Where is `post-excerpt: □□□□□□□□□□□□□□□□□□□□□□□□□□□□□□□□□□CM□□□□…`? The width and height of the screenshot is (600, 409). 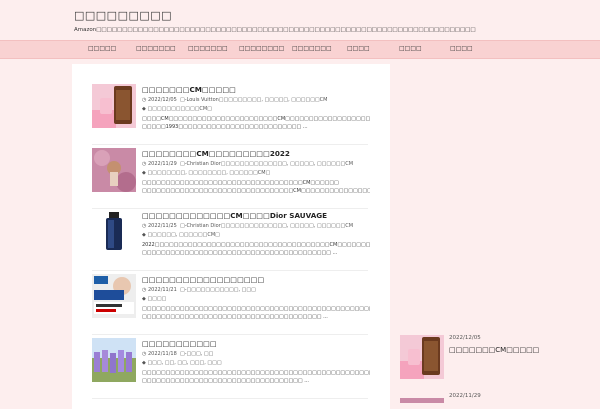 post-excerpt: □□□□□□□□□□□□□□□□□□□□□□□□□□□□□□□□□□CM□□□□… is located at coordinates (256, 187).